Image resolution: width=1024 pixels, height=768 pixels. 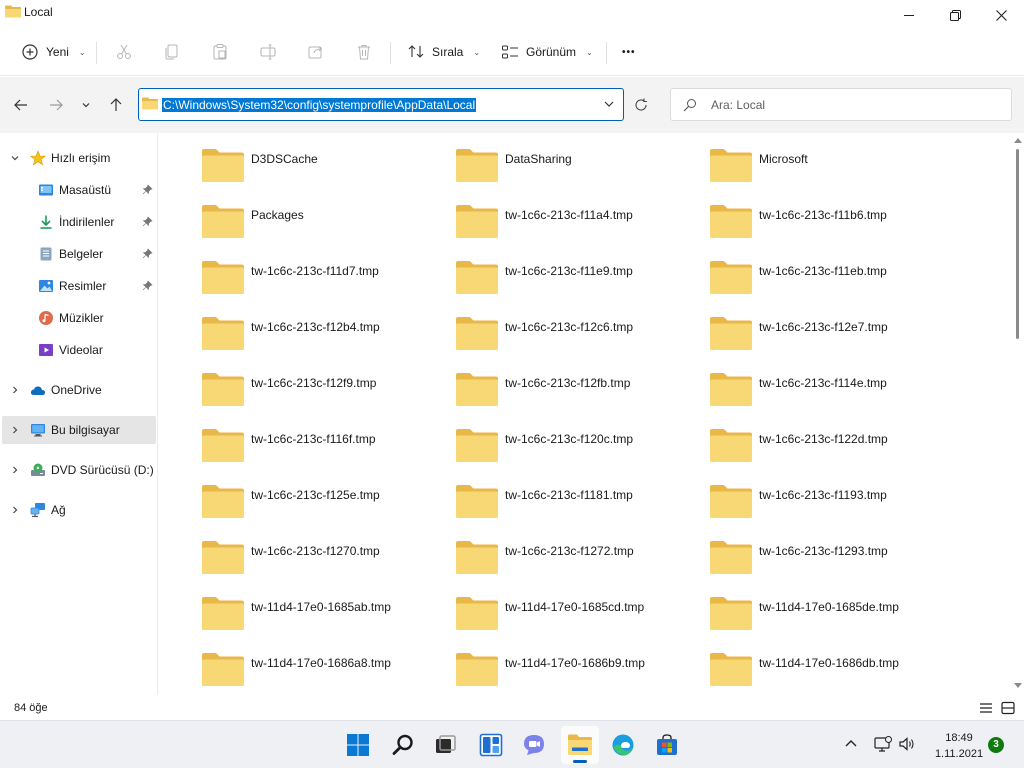 I want to click on clock-date: 1.11.2021, so click(x=959, y=754).